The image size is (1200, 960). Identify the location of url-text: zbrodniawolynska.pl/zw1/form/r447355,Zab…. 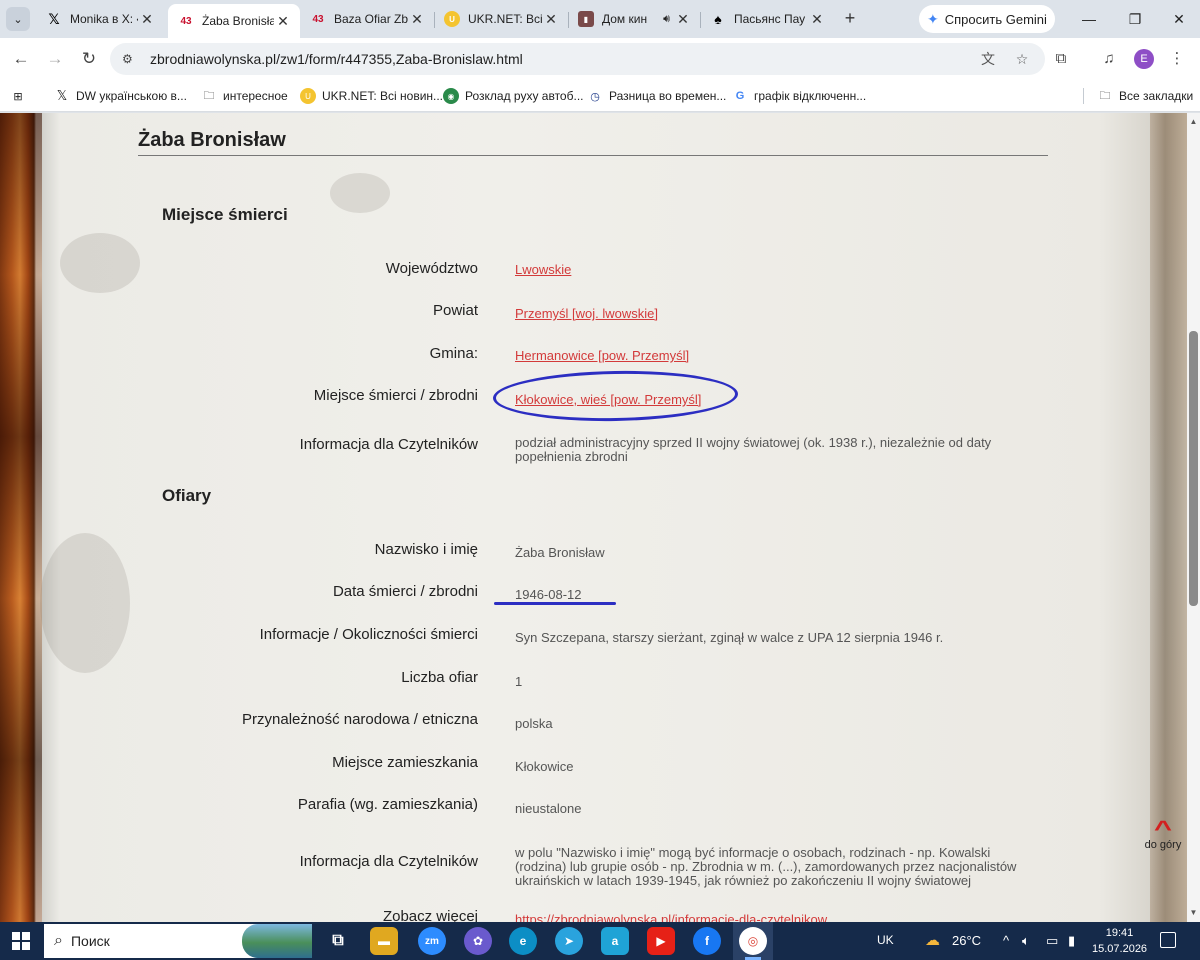
(563, 59).